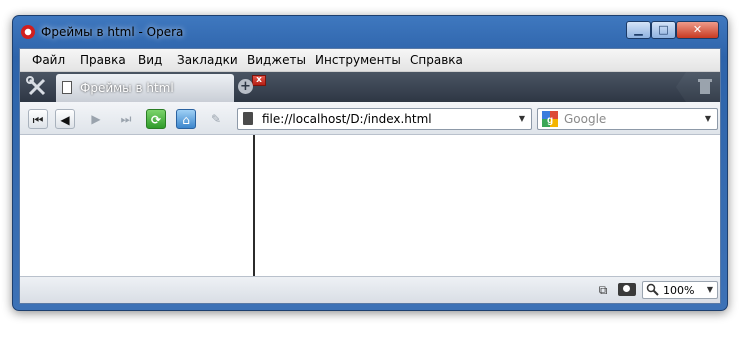 The height and width of the screenshot is (337, 740). Describe the element at coordinates (38, 119) in the screenshot. I see `rewind-button: ⏮` at that location.